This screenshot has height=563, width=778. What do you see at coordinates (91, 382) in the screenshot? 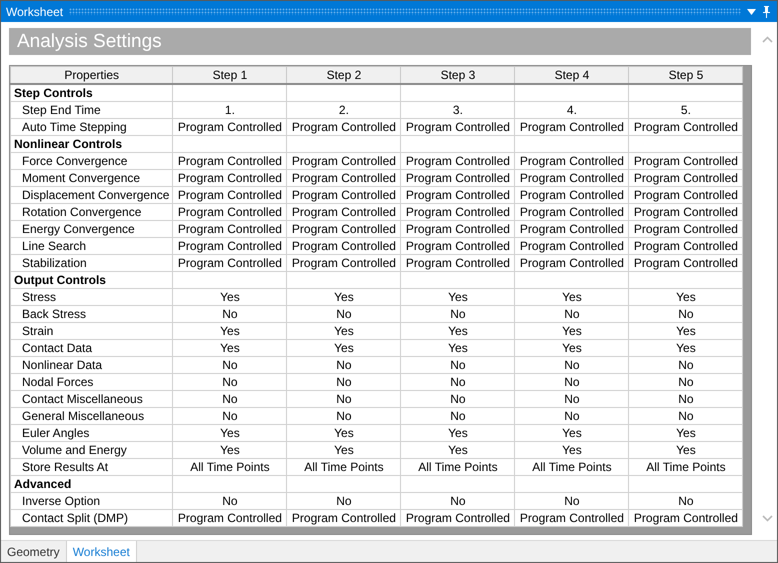
I see `property-name: Nodal Forces` at bounding box center [91, 382].